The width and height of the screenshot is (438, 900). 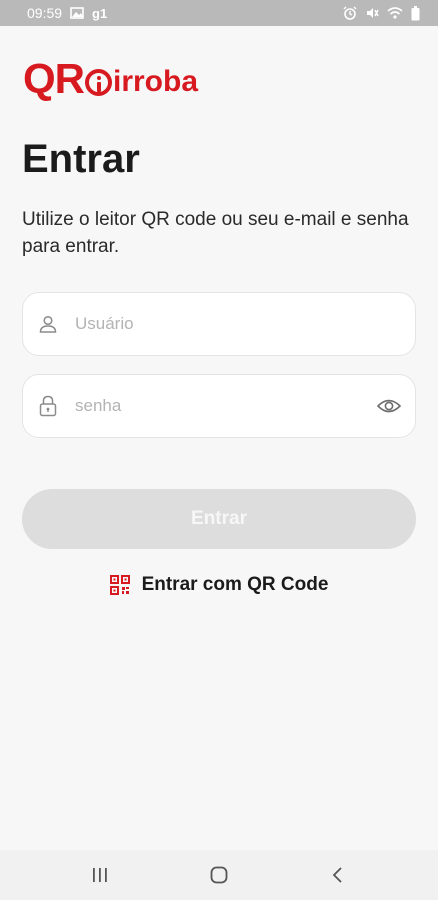 I want to click on login-button: Entrar, so click(x=219, y=519).